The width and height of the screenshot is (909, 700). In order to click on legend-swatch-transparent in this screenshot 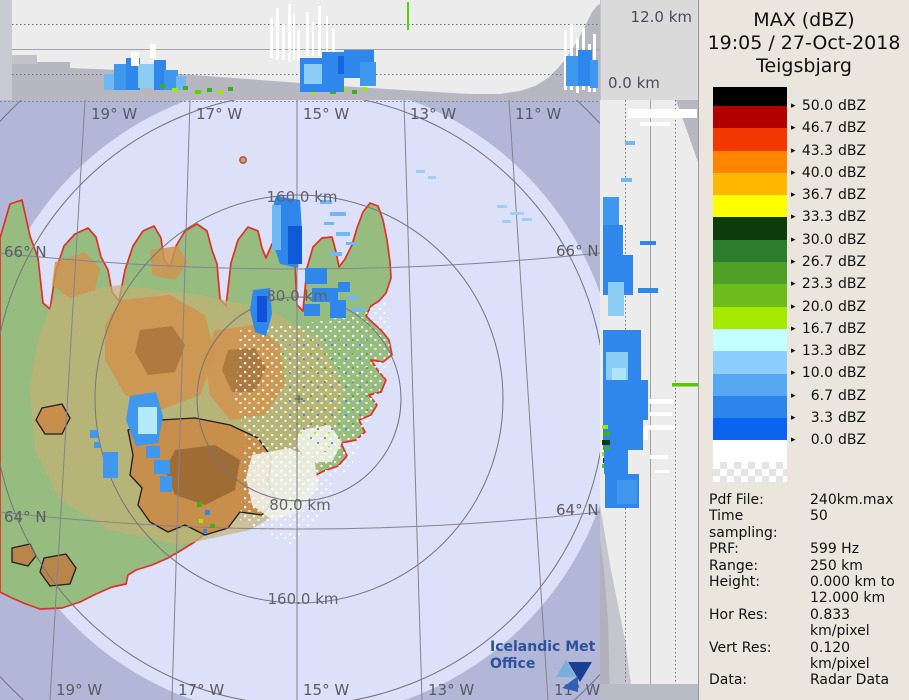, I will do `click(750, 472)`.